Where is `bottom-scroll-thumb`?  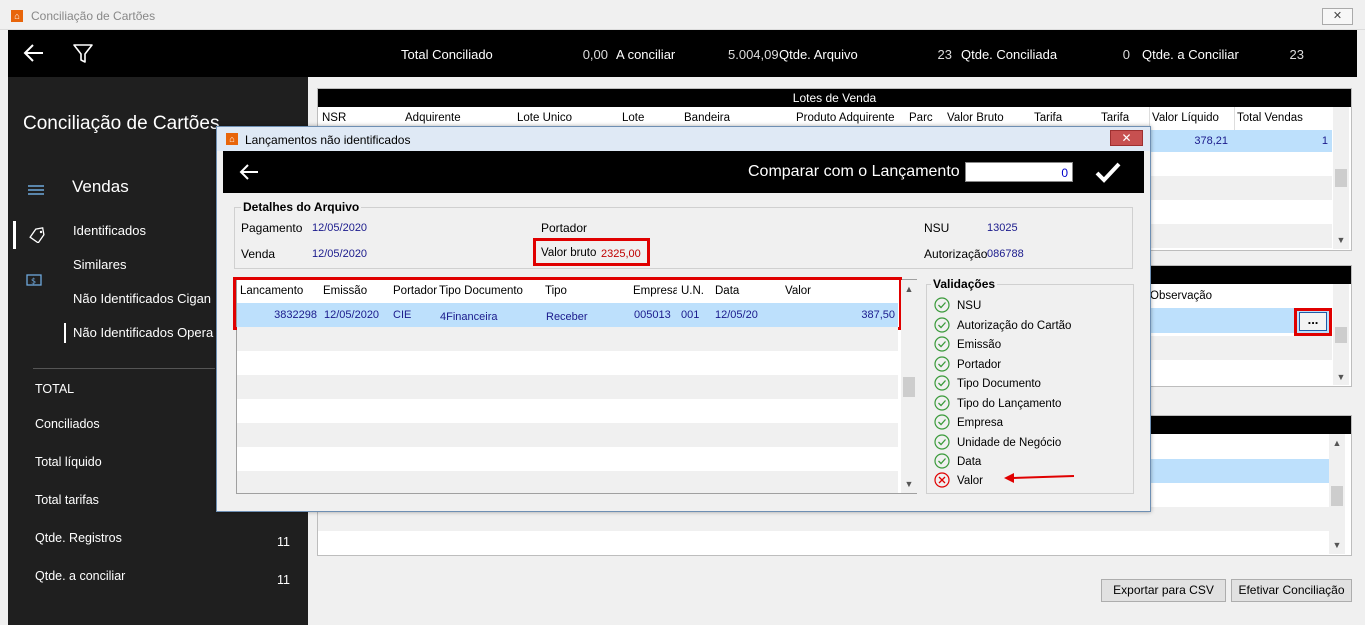 bottom-scroll-thumb is located at coordinates (1337, 496).